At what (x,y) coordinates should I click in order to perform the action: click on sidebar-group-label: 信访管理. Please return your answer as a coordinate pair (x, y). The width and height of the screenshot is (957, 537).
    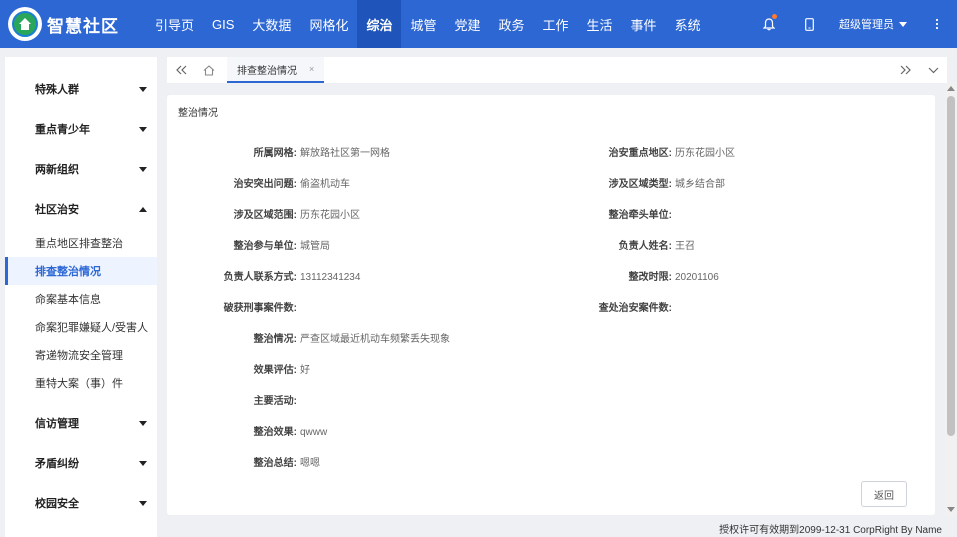
    Looking at the image, I should click on (57, 424).